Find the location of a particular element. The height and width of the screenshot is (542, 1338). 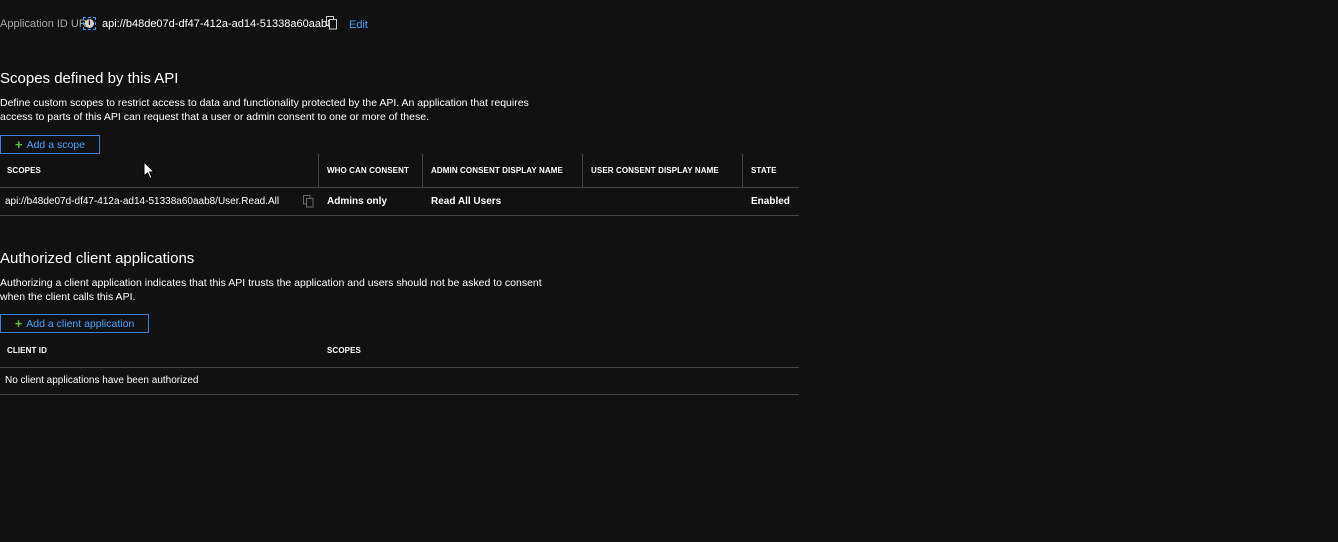

info-icon: i is located at coordinates (89, 23).